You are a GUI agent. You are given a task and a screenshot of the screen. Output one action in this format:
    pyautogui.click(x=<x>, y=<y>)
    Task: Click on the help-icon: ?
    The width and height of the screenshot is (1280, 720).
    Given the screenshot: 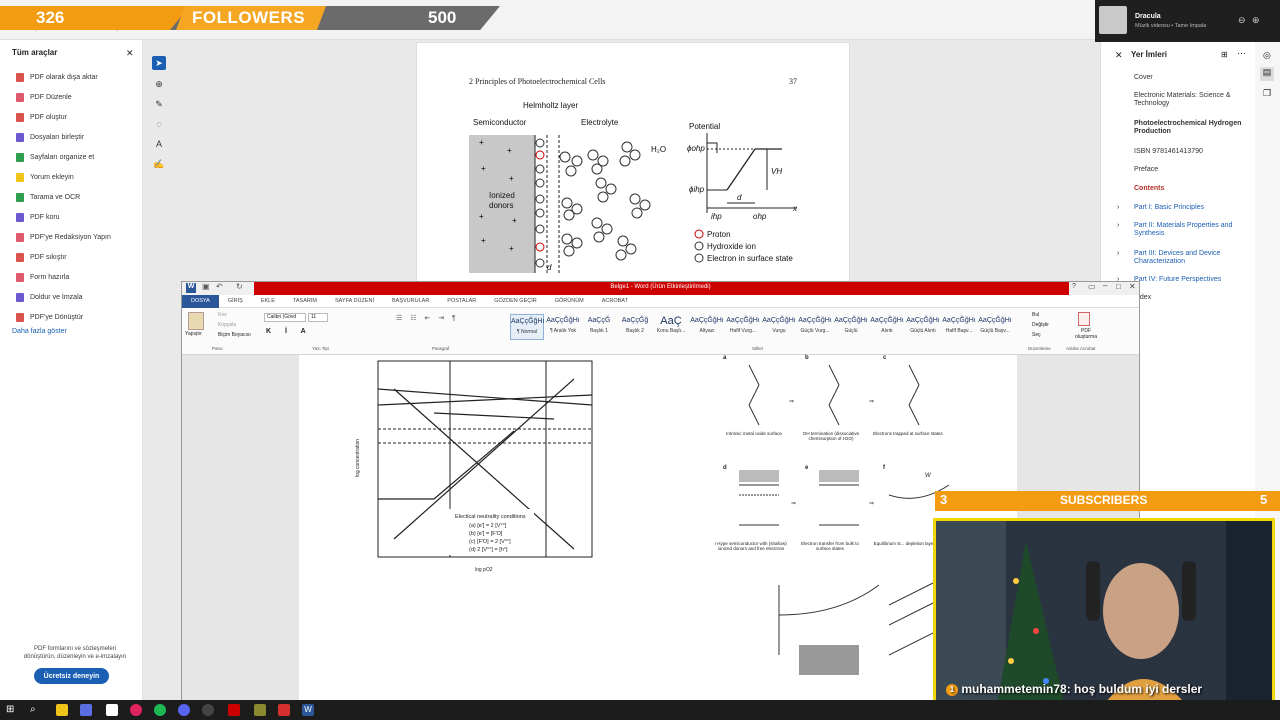 What is the action you would take?
    pyautogui.click(x=1074, y=286)
    